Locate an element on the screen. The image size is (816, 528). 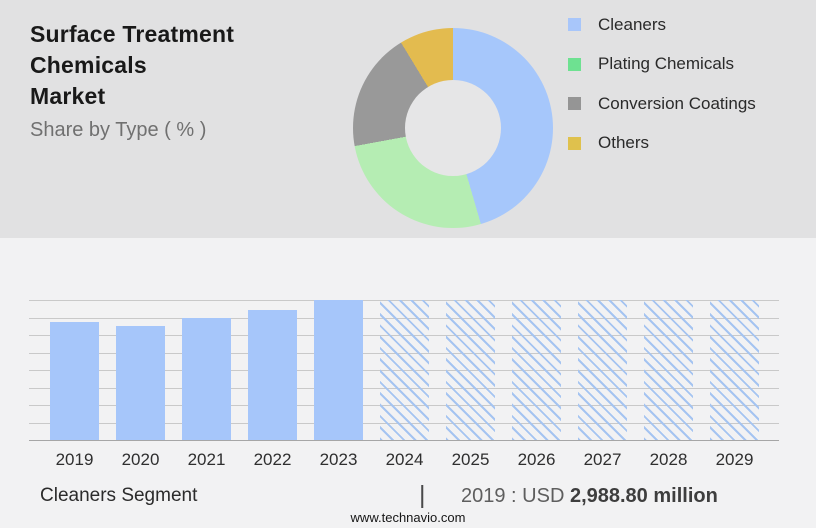
x-axis-label-2028: 2028 is located at coordinates (668, 459).